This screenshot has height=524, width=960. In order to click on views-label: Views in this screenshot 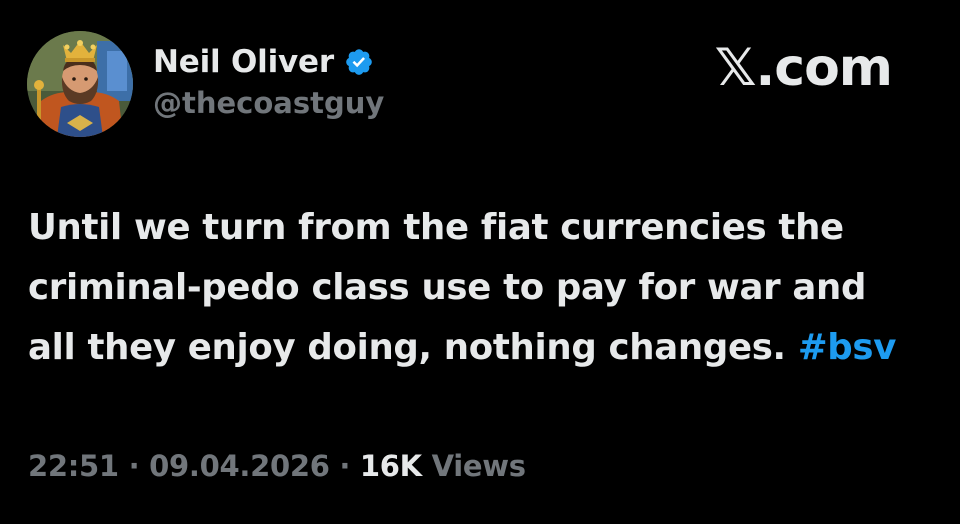, I will do `click(478, 466)`.